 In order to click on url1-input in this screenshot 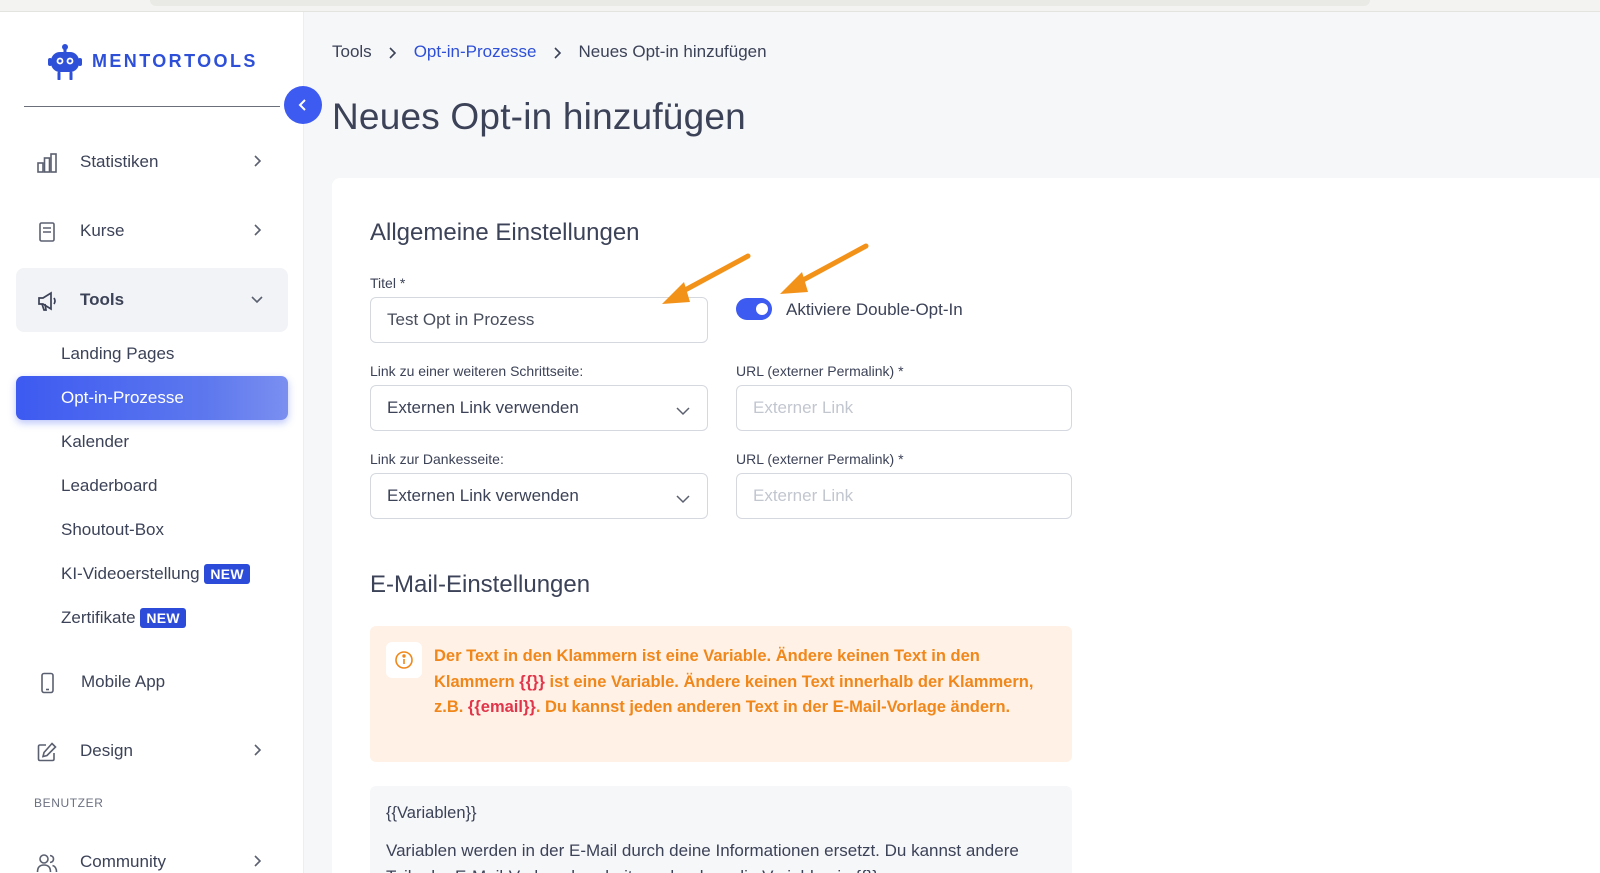, I will do `click(904, 408)`.